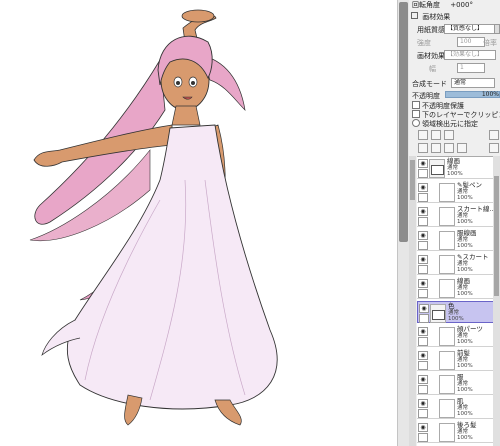  Describe the element at coordinates (458, 240) in the screenshot. I see `layer-row: ◉ 服線画 通常 100%` at that location.